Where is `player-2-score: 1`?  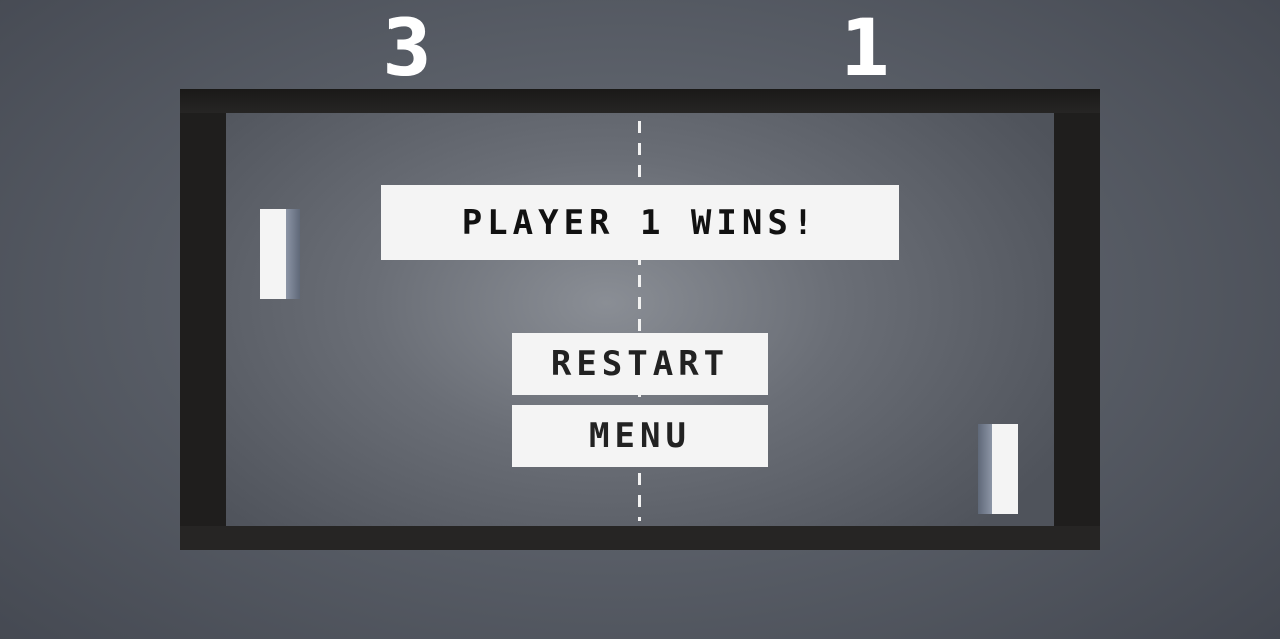
player-2-score: 1 is located at coordinates (864, 49).